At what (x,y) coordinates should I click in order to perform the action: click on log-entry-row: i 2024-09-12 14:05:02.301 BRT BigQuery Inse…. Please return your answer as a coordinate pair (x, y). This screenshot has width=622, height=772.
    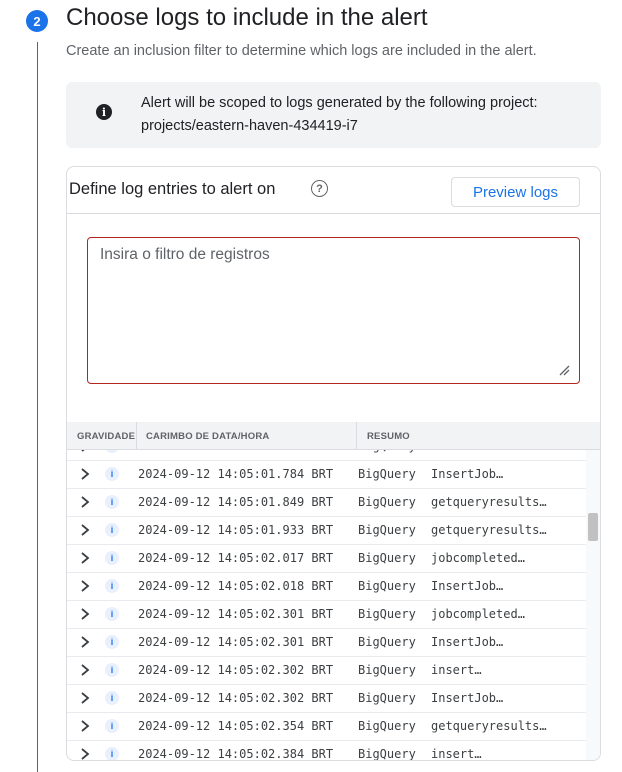
    Looking at the image, I should click on (327, 642).